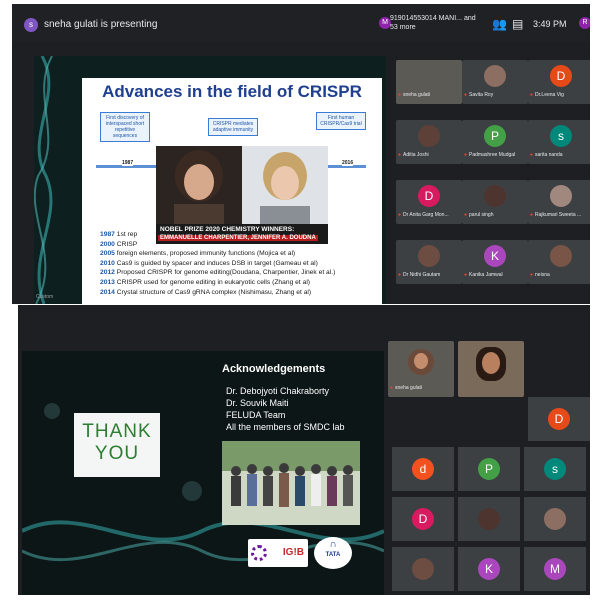  Describe the element at coordinates (483, 275) in the screenshot. I see `participant-name: ● Kanika Jamwal` at that location.